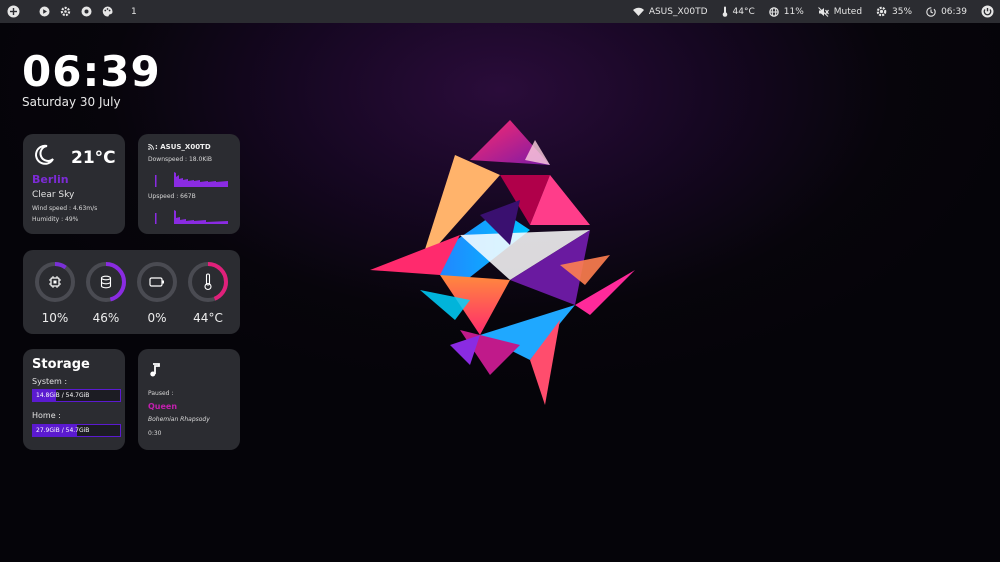 This screenshot has height=562, width=1000. Describe the element at coordinates (44, 12) in the screenshot. I see `play-icon` at that location.